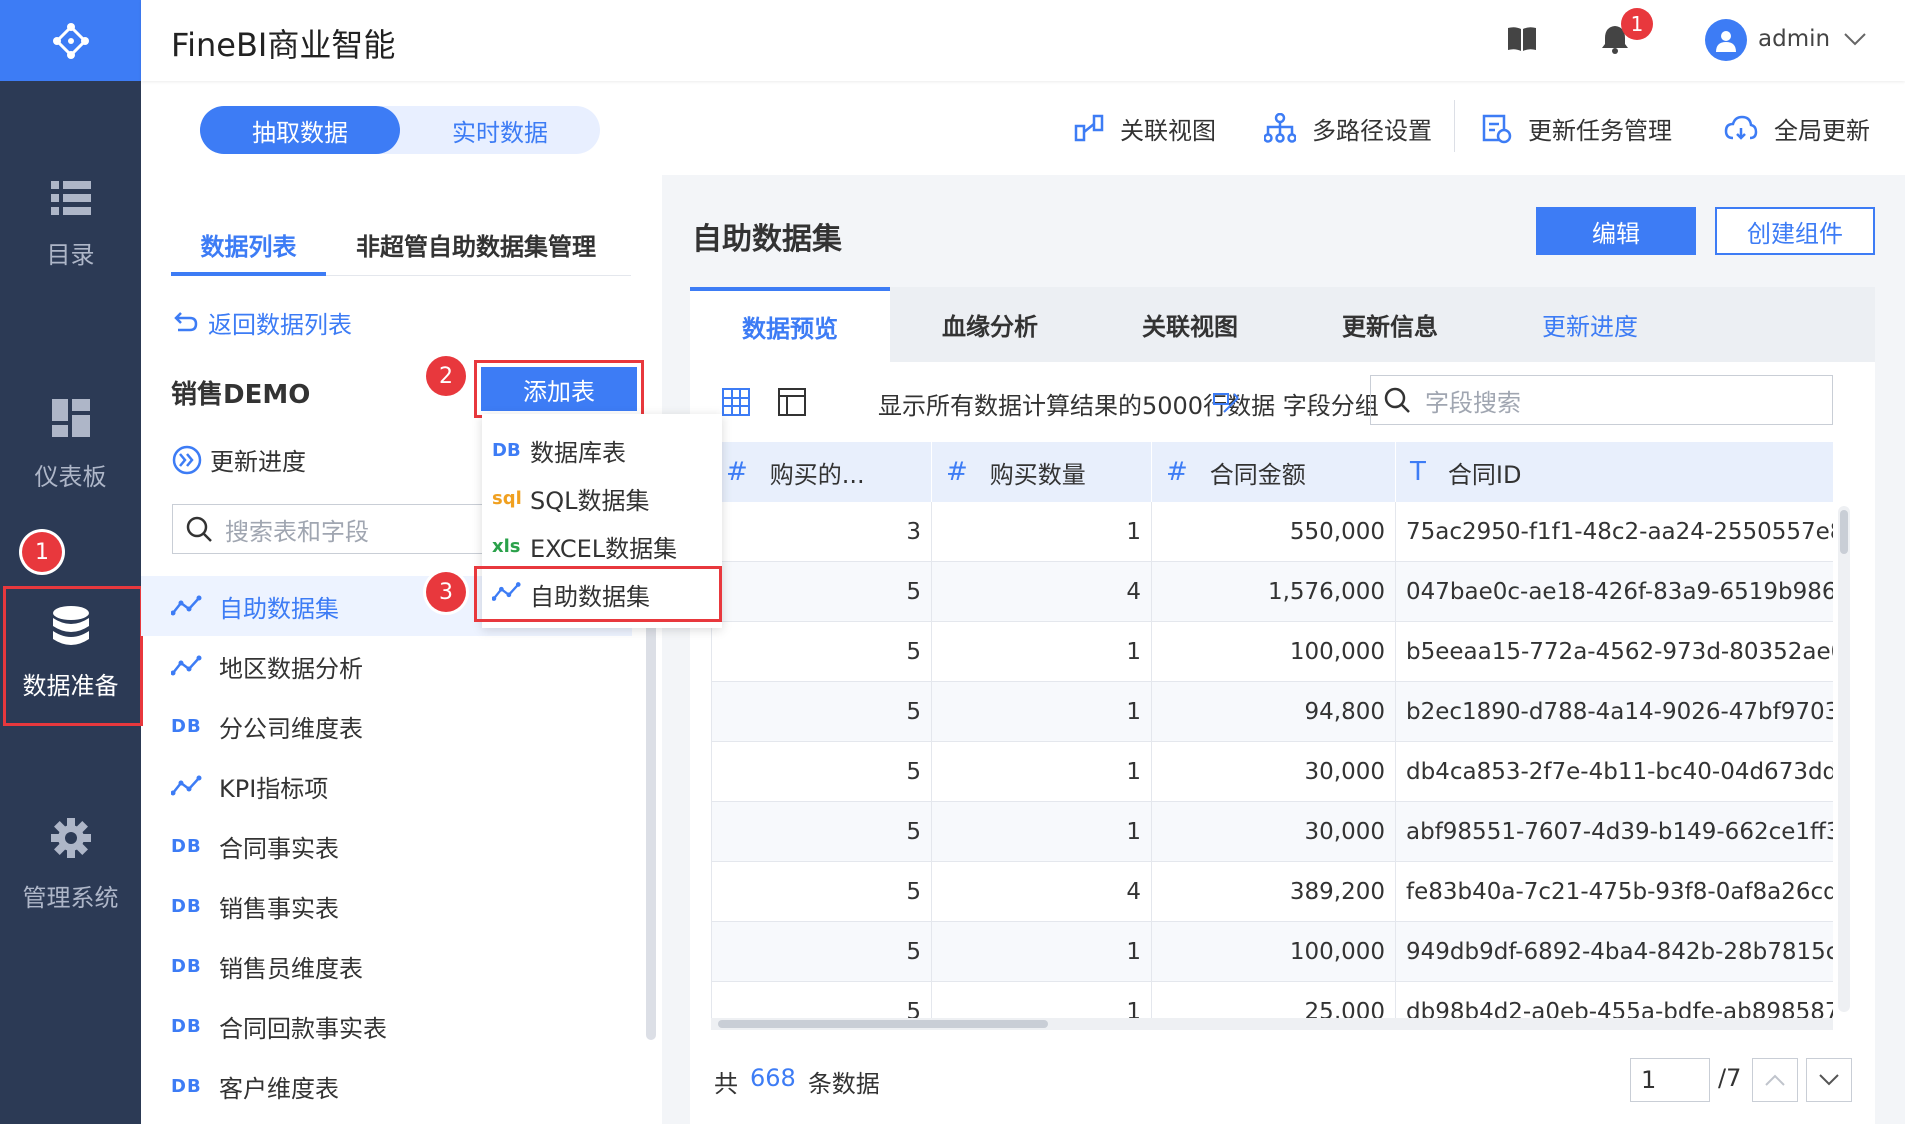 The width and height of the screenshot is (1905, 1124). I want to click on chevron-down-icon, so click(1855, 39).